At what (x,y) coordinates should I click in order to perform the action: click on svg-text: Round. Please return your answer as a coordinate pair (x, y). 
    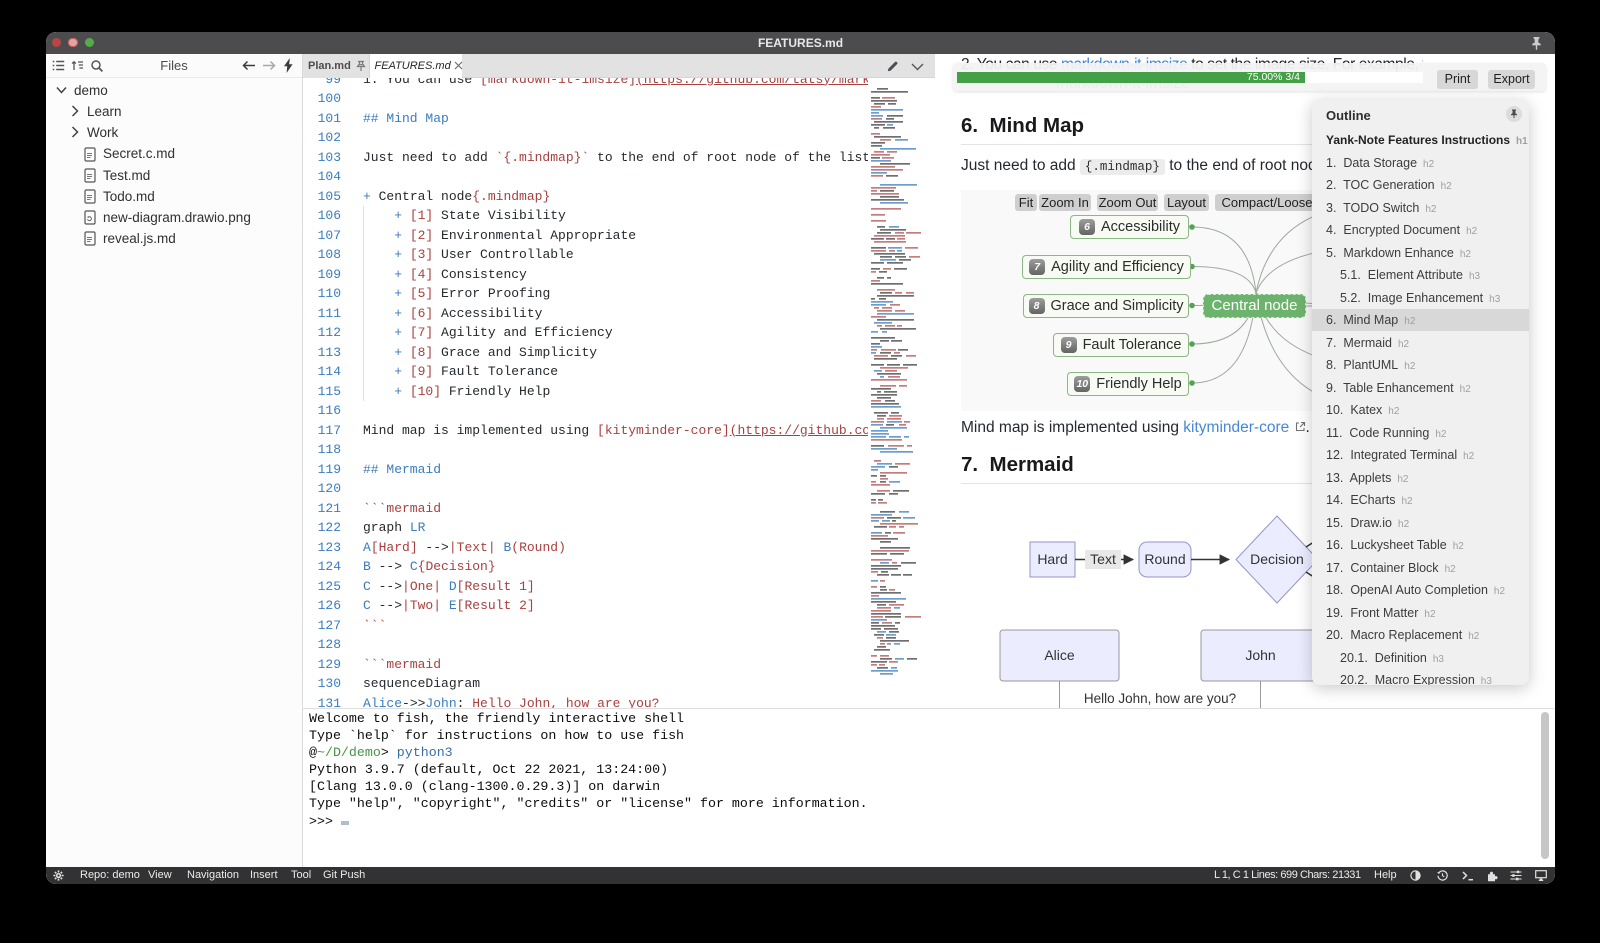
    Looking at the image, I should click on (1164, 559).